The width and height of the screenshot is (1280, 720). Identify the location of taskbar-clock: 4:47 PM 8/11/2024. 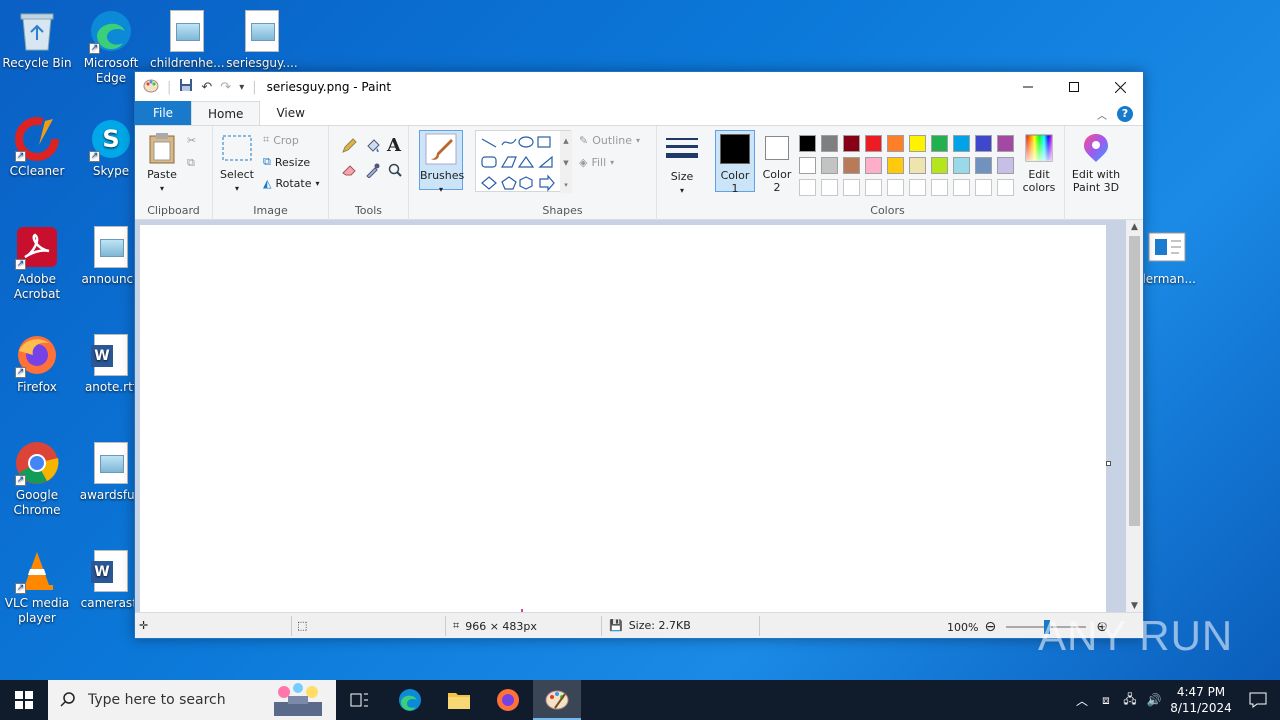
(1201, 700).